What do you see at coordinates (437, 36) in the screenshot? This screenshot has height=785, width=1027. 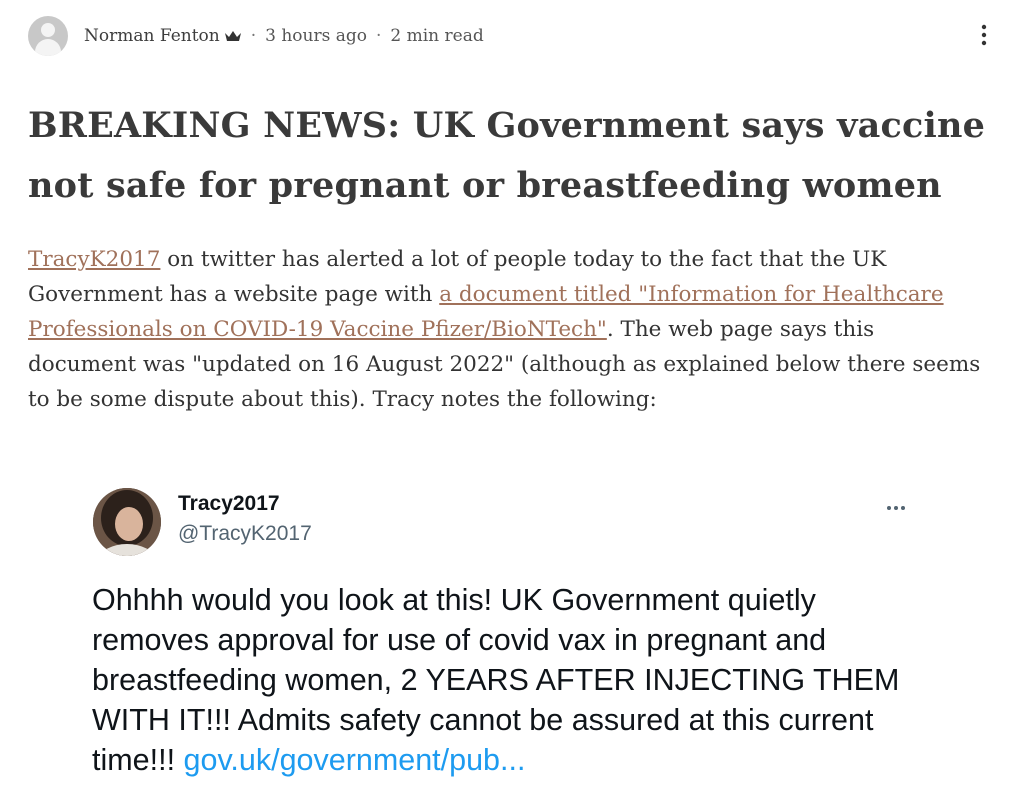 I see `read-time: 2 min read` at bounding box center [437, 36].